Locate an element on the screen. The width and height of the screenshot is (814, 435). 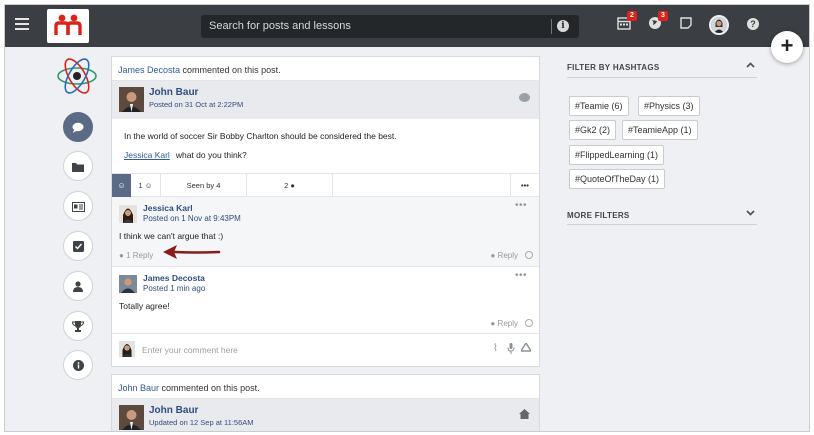
filter-hashtags-title: FILTER BY HASHTAGS is located at coordinates (613, 67).